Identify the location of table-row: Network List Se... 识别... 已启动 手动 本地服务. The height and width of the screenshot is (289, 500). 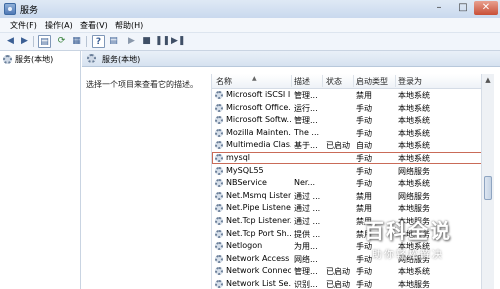
(347, 283).